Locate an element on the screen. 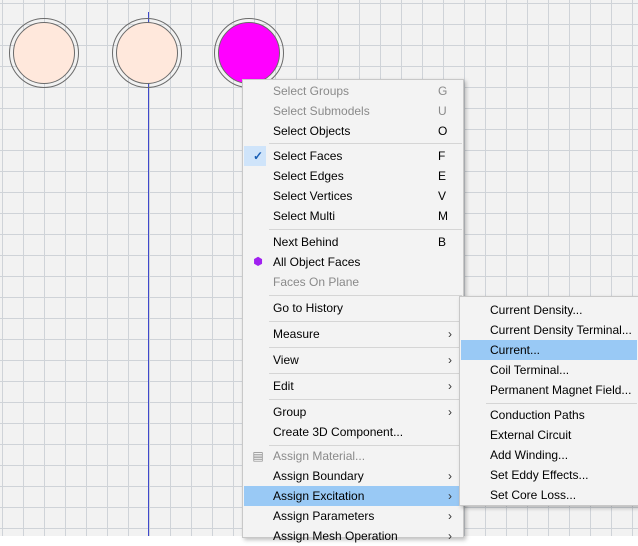  menu-item-select-submodels: Select Submodels U is located at coordinates (353, 111).